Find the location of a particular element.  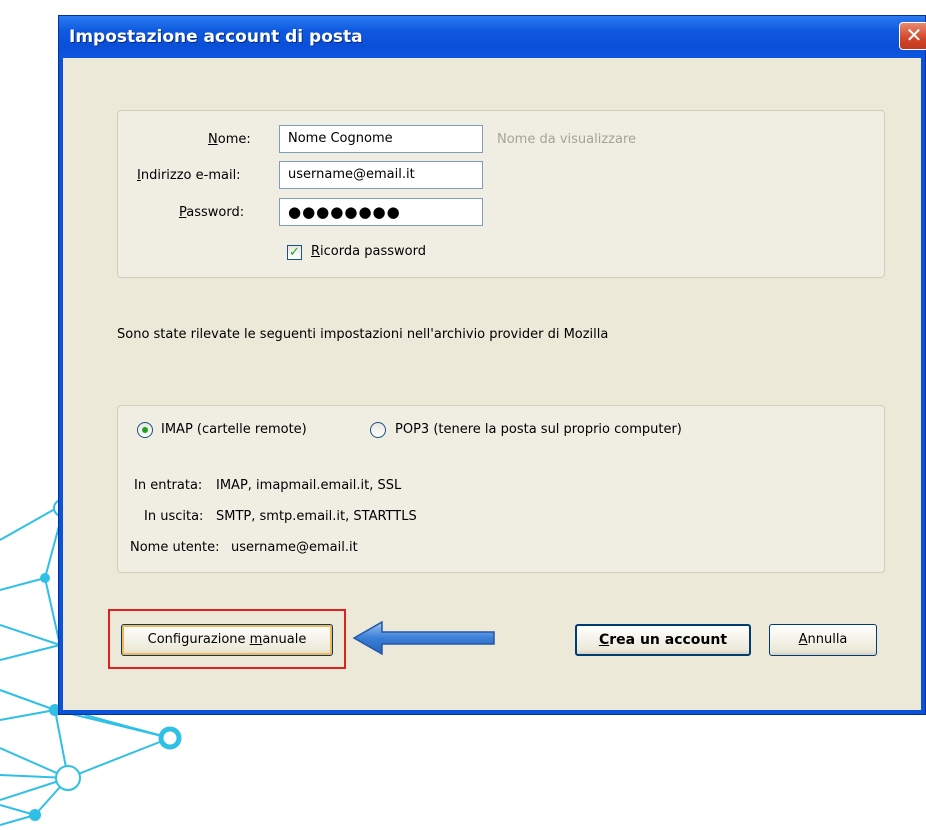

outgoing-value: SMTP, smtp.email.it, STARTTLS is located at coordinates (316, 516).